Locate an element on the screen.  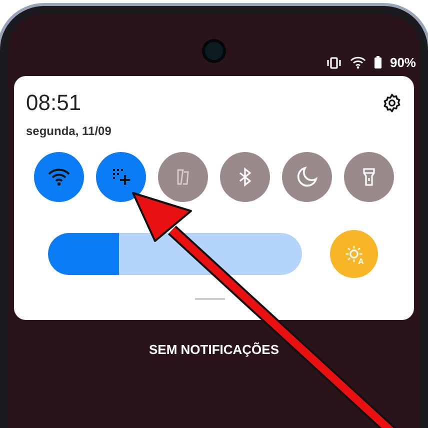
add-tile-icon is located at coordinates (121, 177).